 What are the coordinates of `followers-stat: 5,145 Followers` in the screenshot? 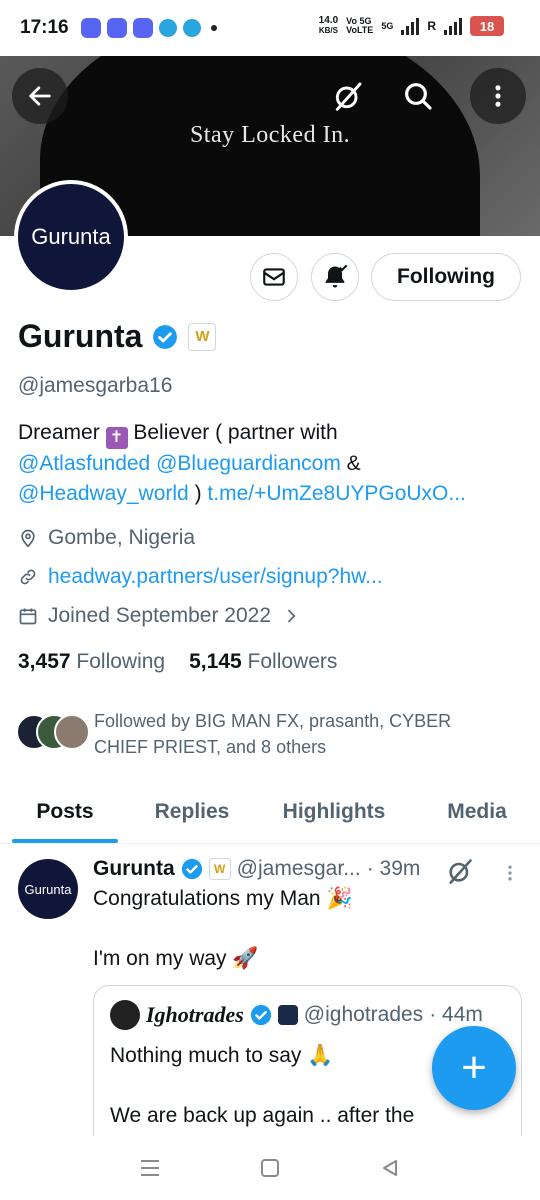 It's located at (263, 662).